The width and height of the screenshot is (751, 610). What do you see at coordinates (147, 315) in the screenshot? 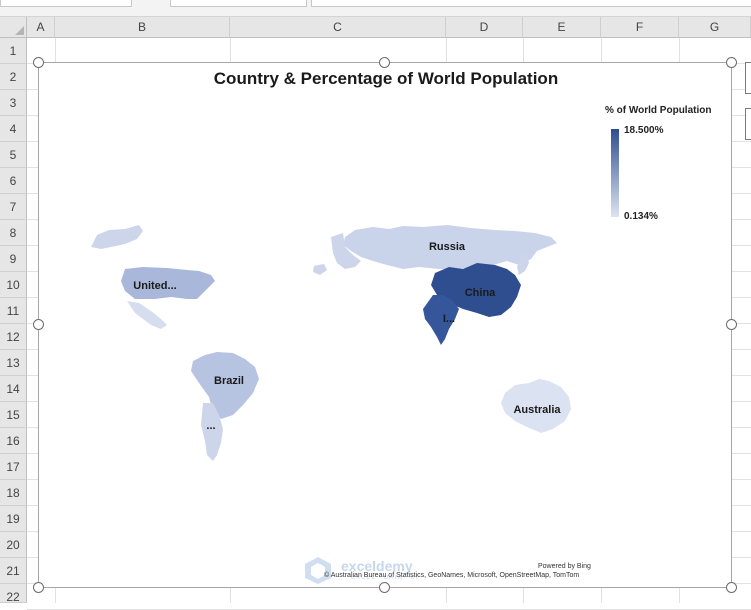
I see `region-mexico` at bounding box center [147, 315].